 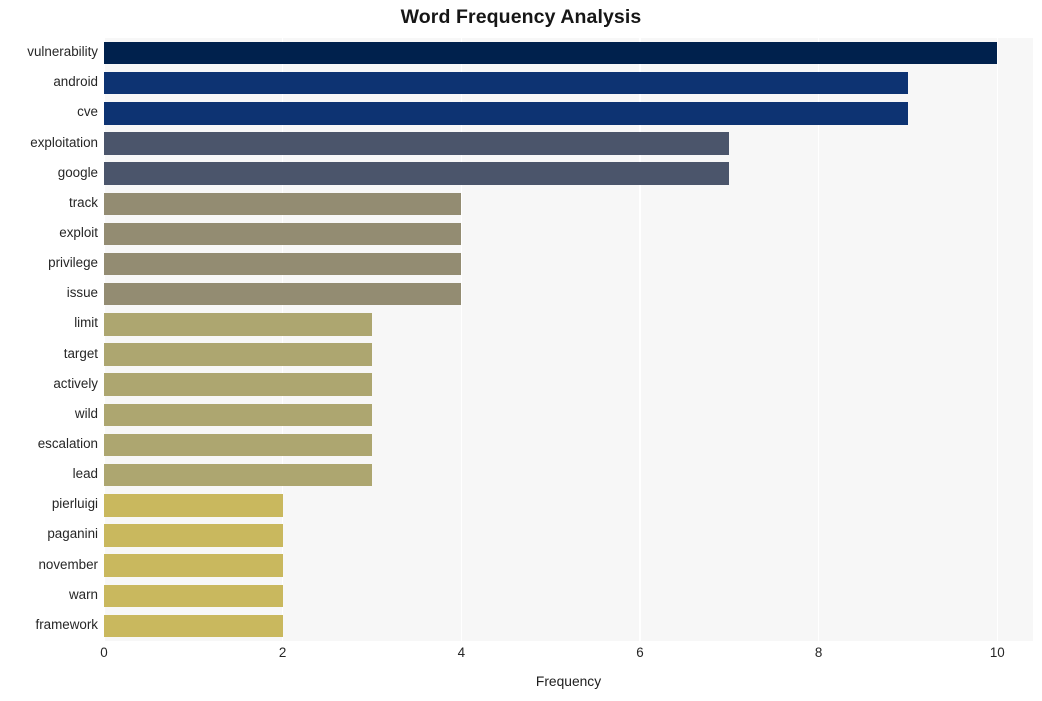 What do you see at coordinates (83, 594) in the screenshot?
I see `y-tick-label-warn: warn` at bounding box center [83, 594].